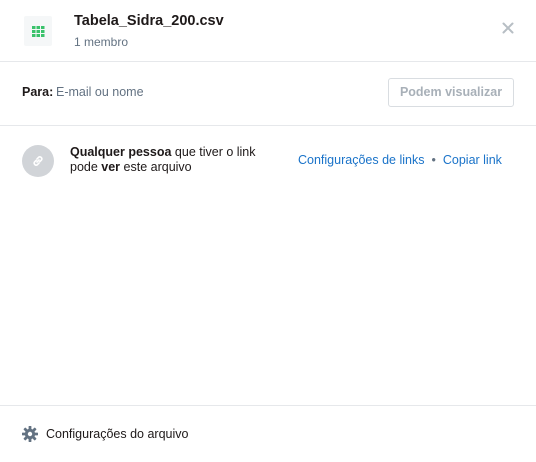 Image resolution: width=536 pixels, height=462 pixels. I want to click on link-settings-button: Configurações de links, so click(361, 160).